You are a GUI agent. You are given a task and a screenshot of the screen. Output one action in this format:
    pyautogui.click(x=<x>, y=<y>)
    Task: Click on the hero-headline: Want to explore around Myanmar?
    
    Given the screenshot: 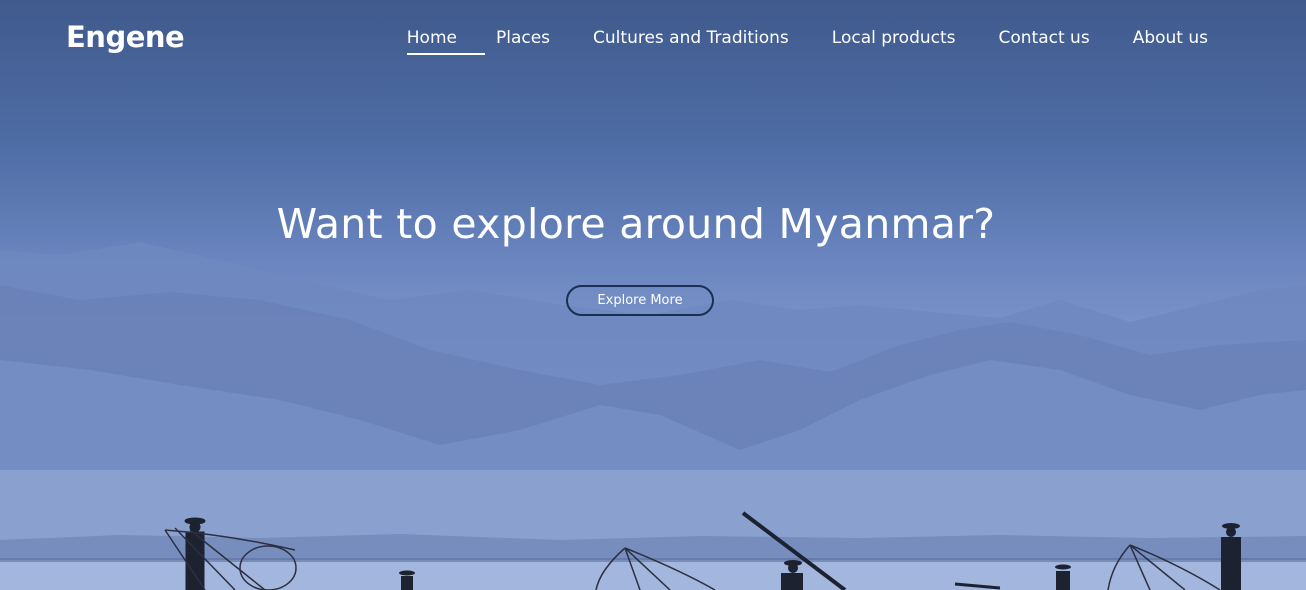 What is the action you would take?
    pyautogui.click(x=636, y=224)
    